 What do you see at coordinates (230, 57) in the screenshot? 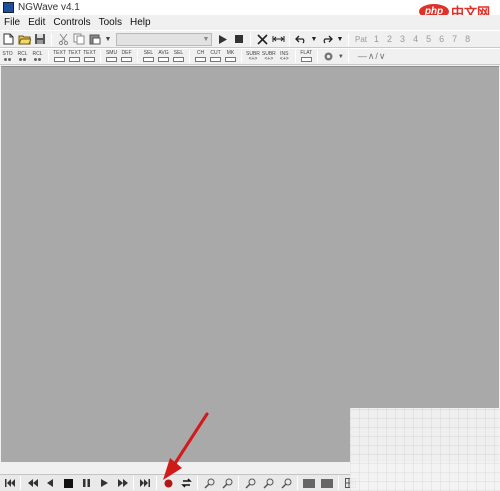
I see `mark-button: MK` at bounding box center [230, 57].